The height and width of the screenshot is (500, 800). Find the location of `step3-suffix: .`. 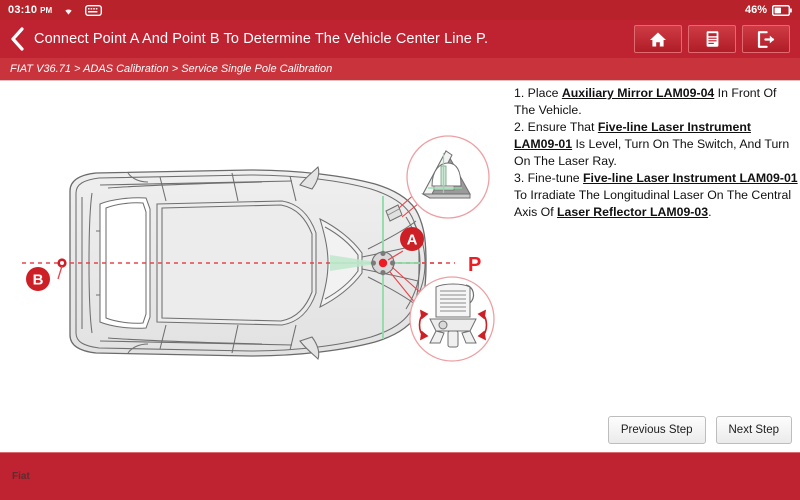

step3-suffix: . is located at coordinates (710, 211).